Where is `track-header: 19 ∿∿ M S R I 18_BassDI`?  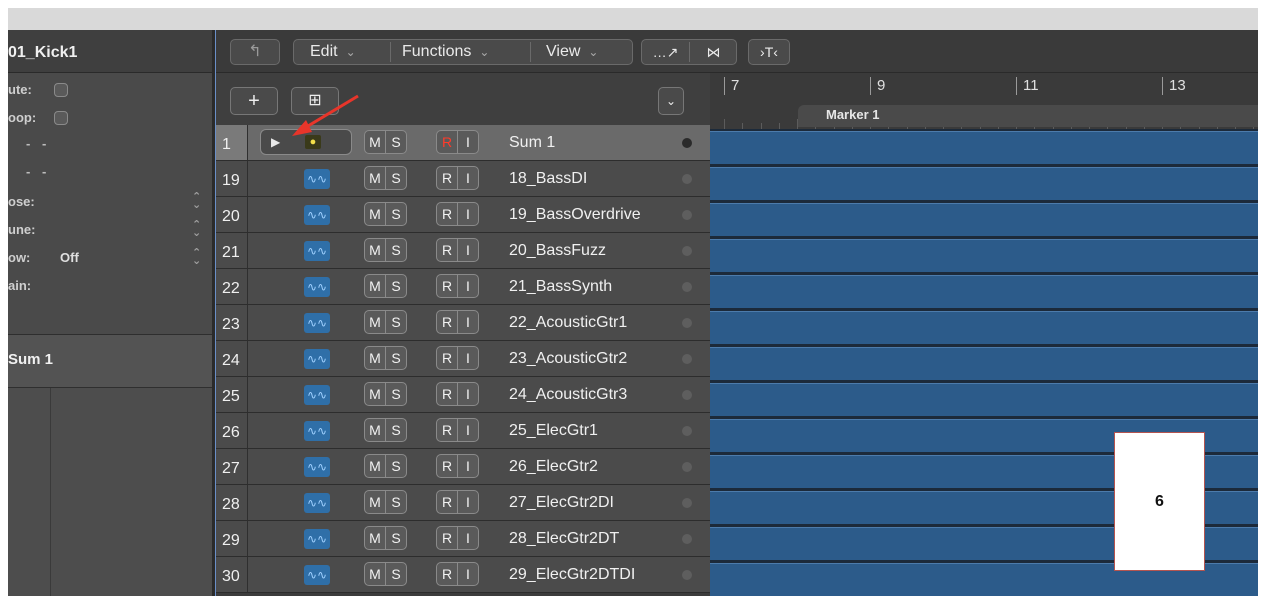 track-header: 19 ∿∿ M S R I 18_BassDI is located at coordinates (463, 179).